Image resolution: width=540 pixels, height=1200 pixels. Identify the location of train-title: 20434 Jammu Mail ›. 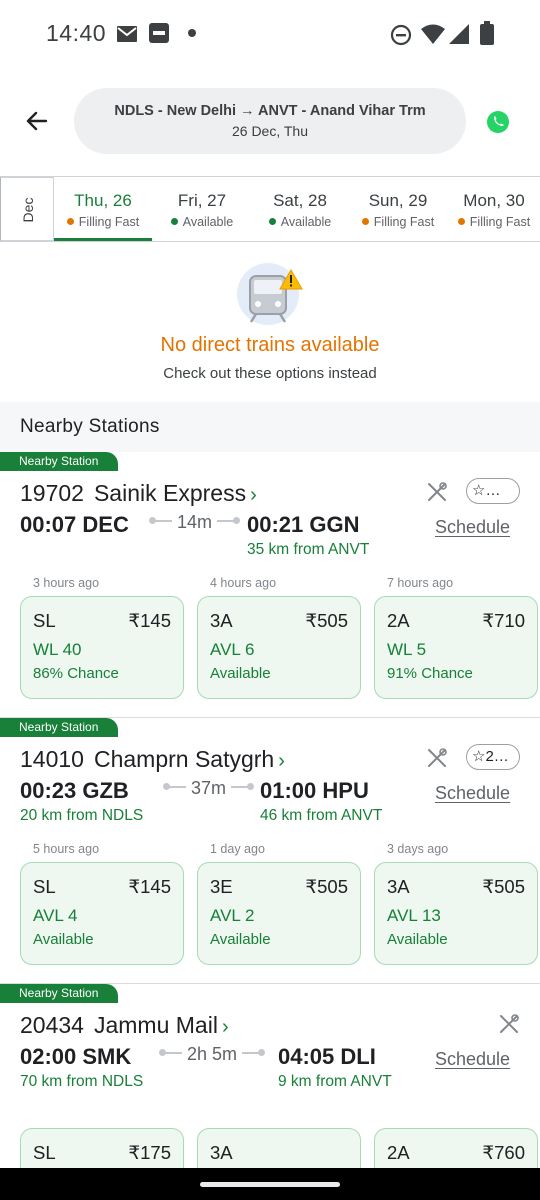
(124, 1025).